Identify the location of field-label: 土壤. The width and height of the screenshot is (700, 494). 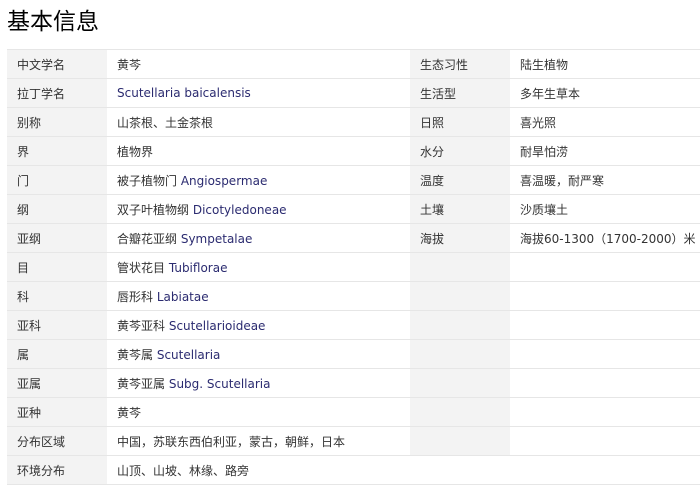
(460, 209).